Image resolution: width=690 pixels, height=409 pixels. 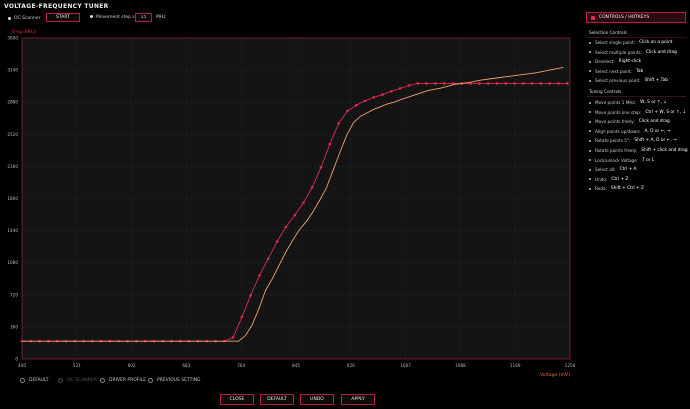 What do you see at coordinates (9, 18) in the screenshot?
I see `oc-scanner-radio` at bounding box center [9, 18].